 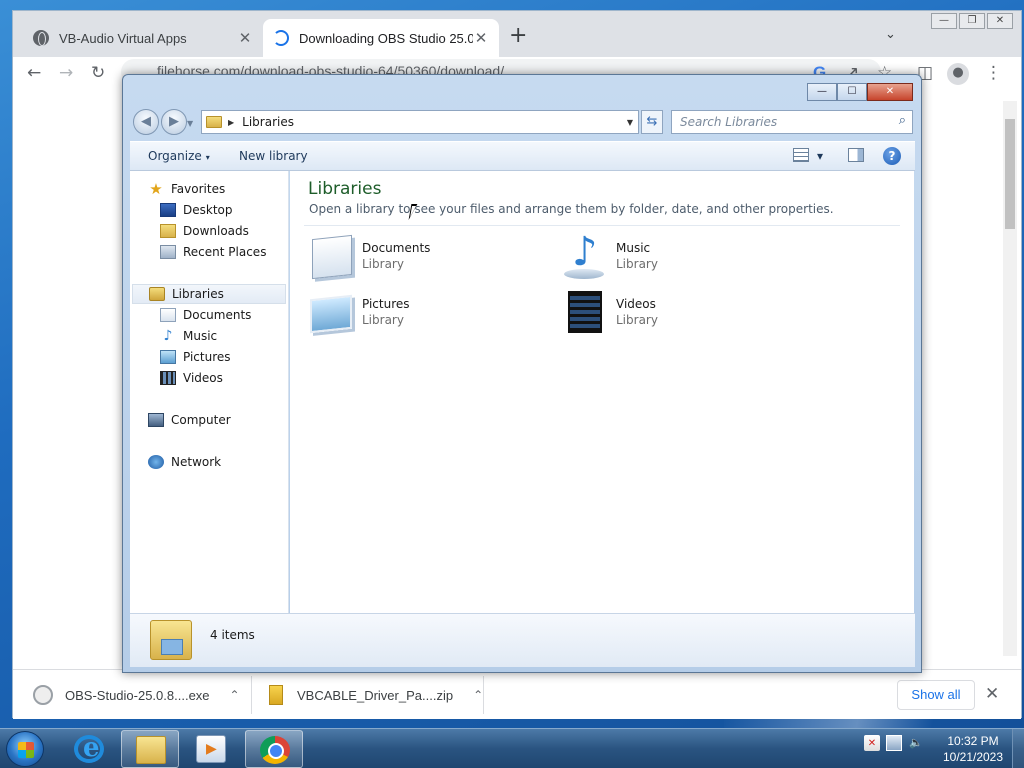 I want to click on network-tray-icon, so click(x=894, y=743).